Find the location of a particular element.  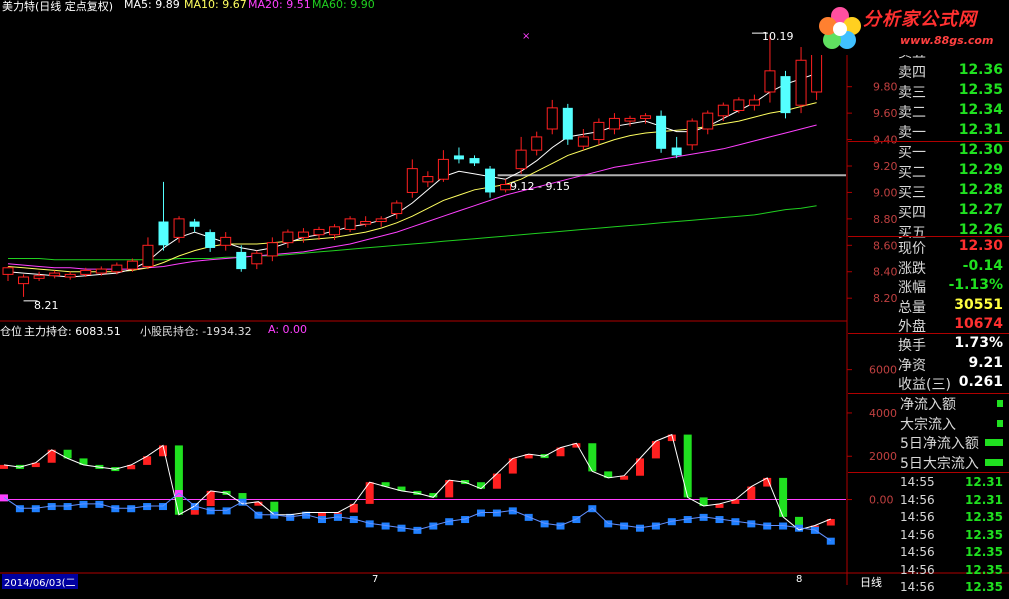

stat2-row-label: 净资 is located at coordinates (912, 365).